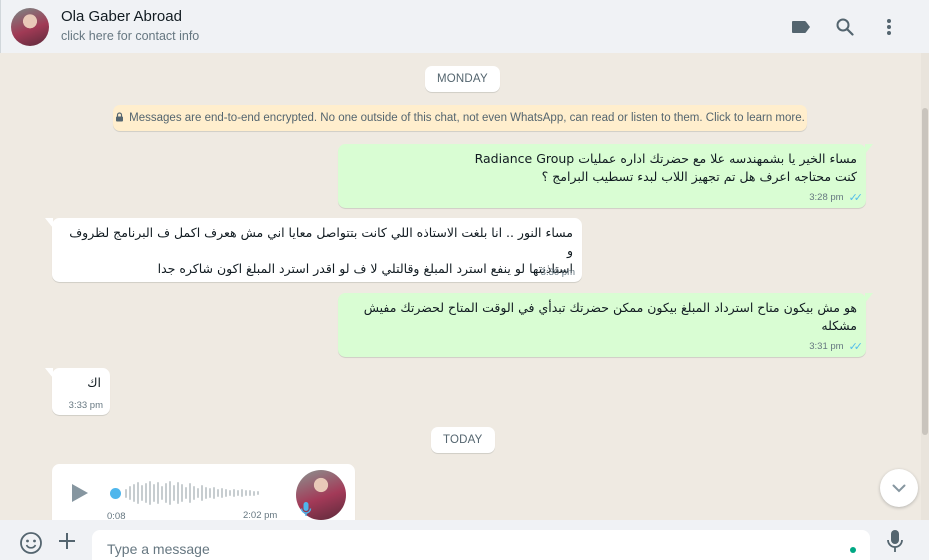  Describe the element at coordinates (845, 27) in the screenshot. I see `search-icon` at that location.